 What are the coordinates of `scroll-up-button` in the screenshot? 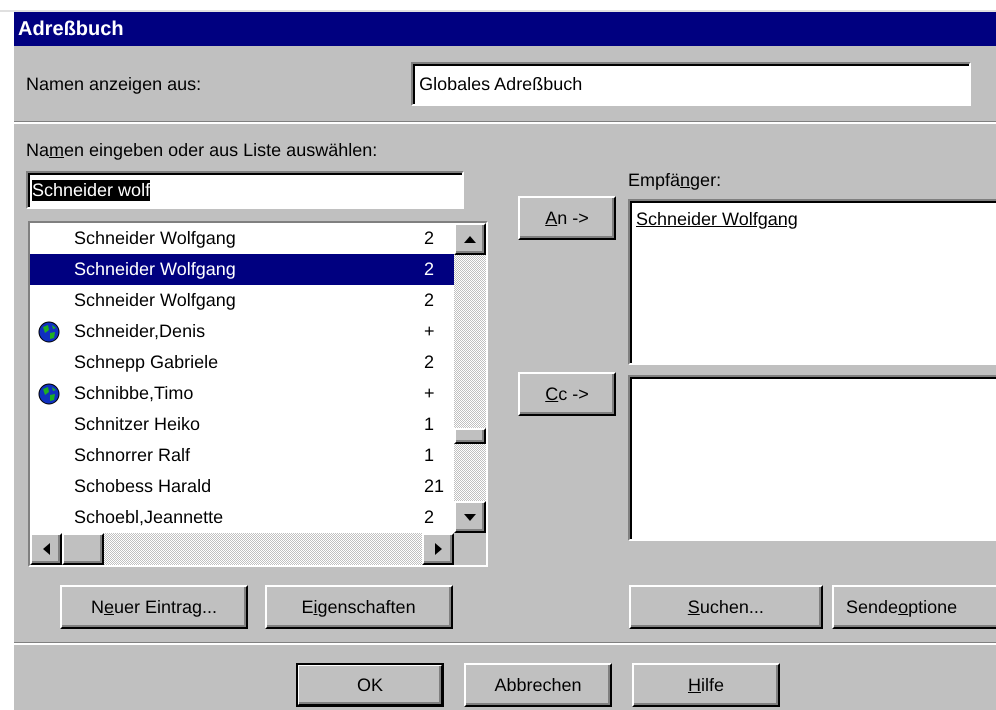 It's located at (470, 239).